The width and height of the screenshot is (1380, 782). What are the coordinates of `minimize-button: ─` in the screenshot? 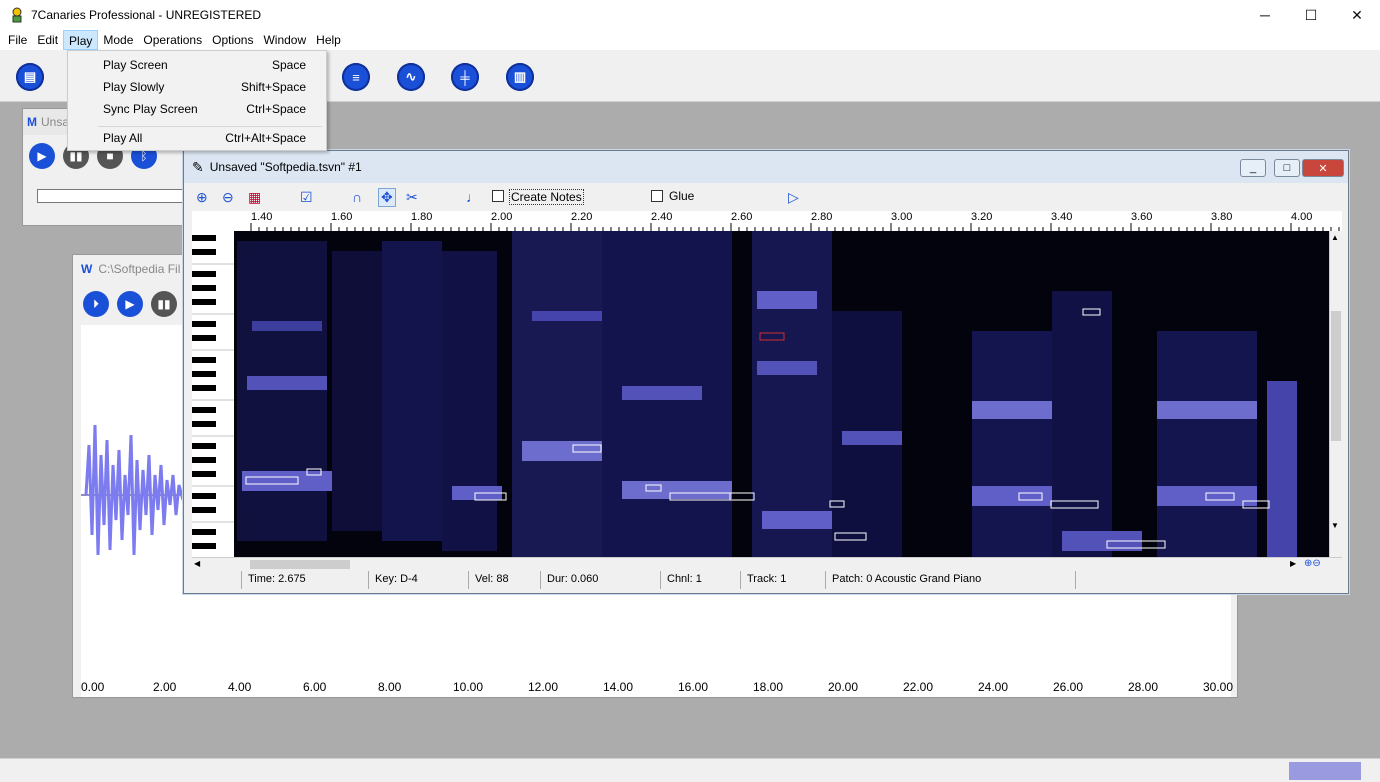 It's located at (1265, 15).